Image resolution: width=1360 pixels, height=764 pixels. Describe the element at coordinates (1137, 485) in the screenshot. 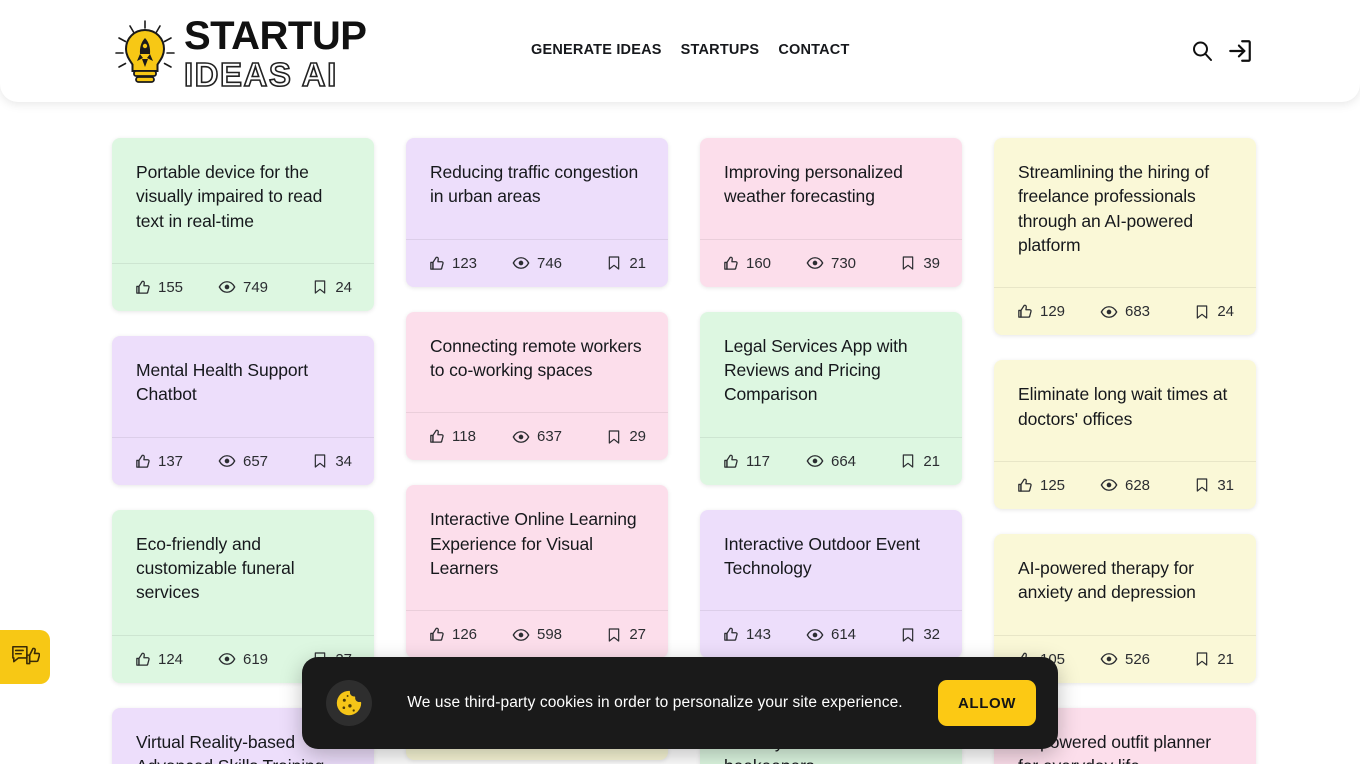

I see `views-count: 628` at that location.